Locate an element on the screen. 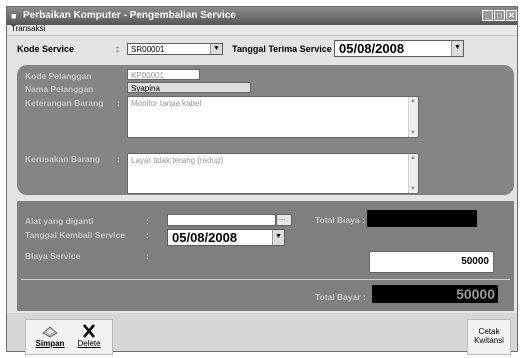  footer-bar: Simpan Delete Cetak Kwitansi is located at coordinates (262, 334).